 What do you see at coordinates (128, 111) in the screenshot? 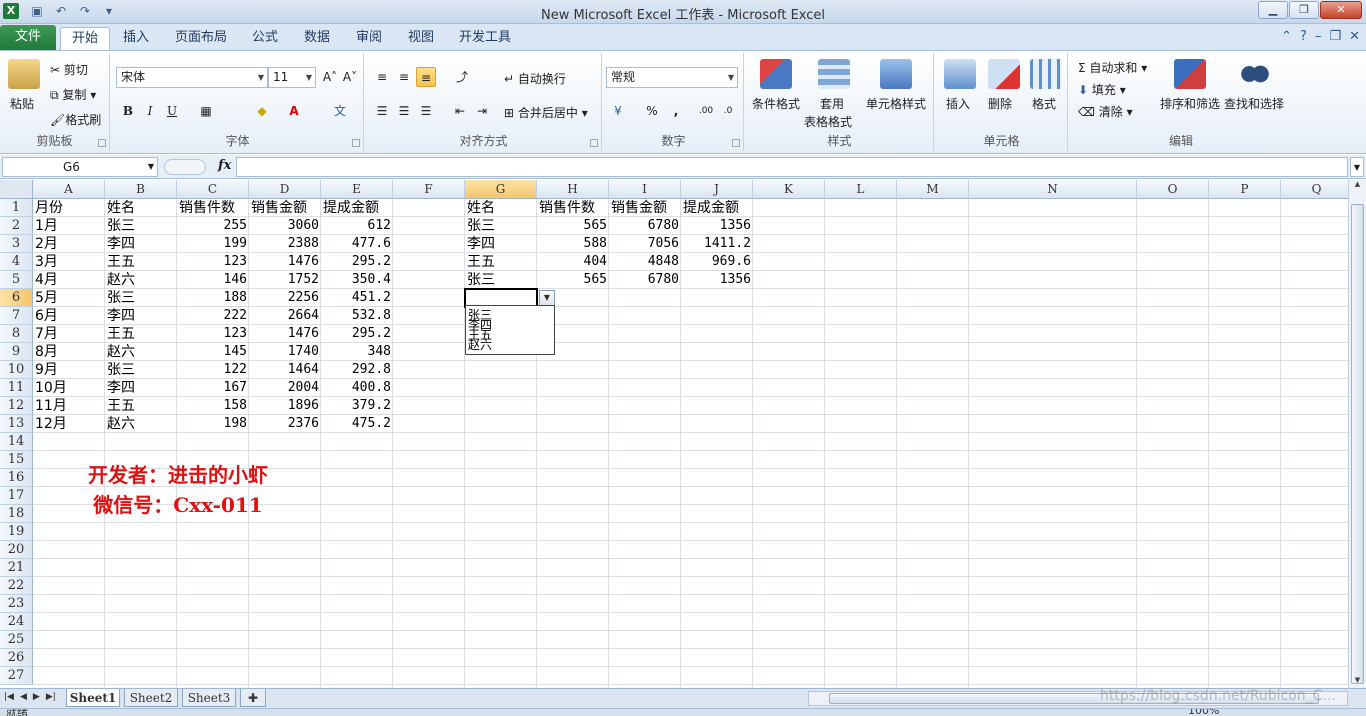
I see `bold-button: B` at bounding box center [128, 111].